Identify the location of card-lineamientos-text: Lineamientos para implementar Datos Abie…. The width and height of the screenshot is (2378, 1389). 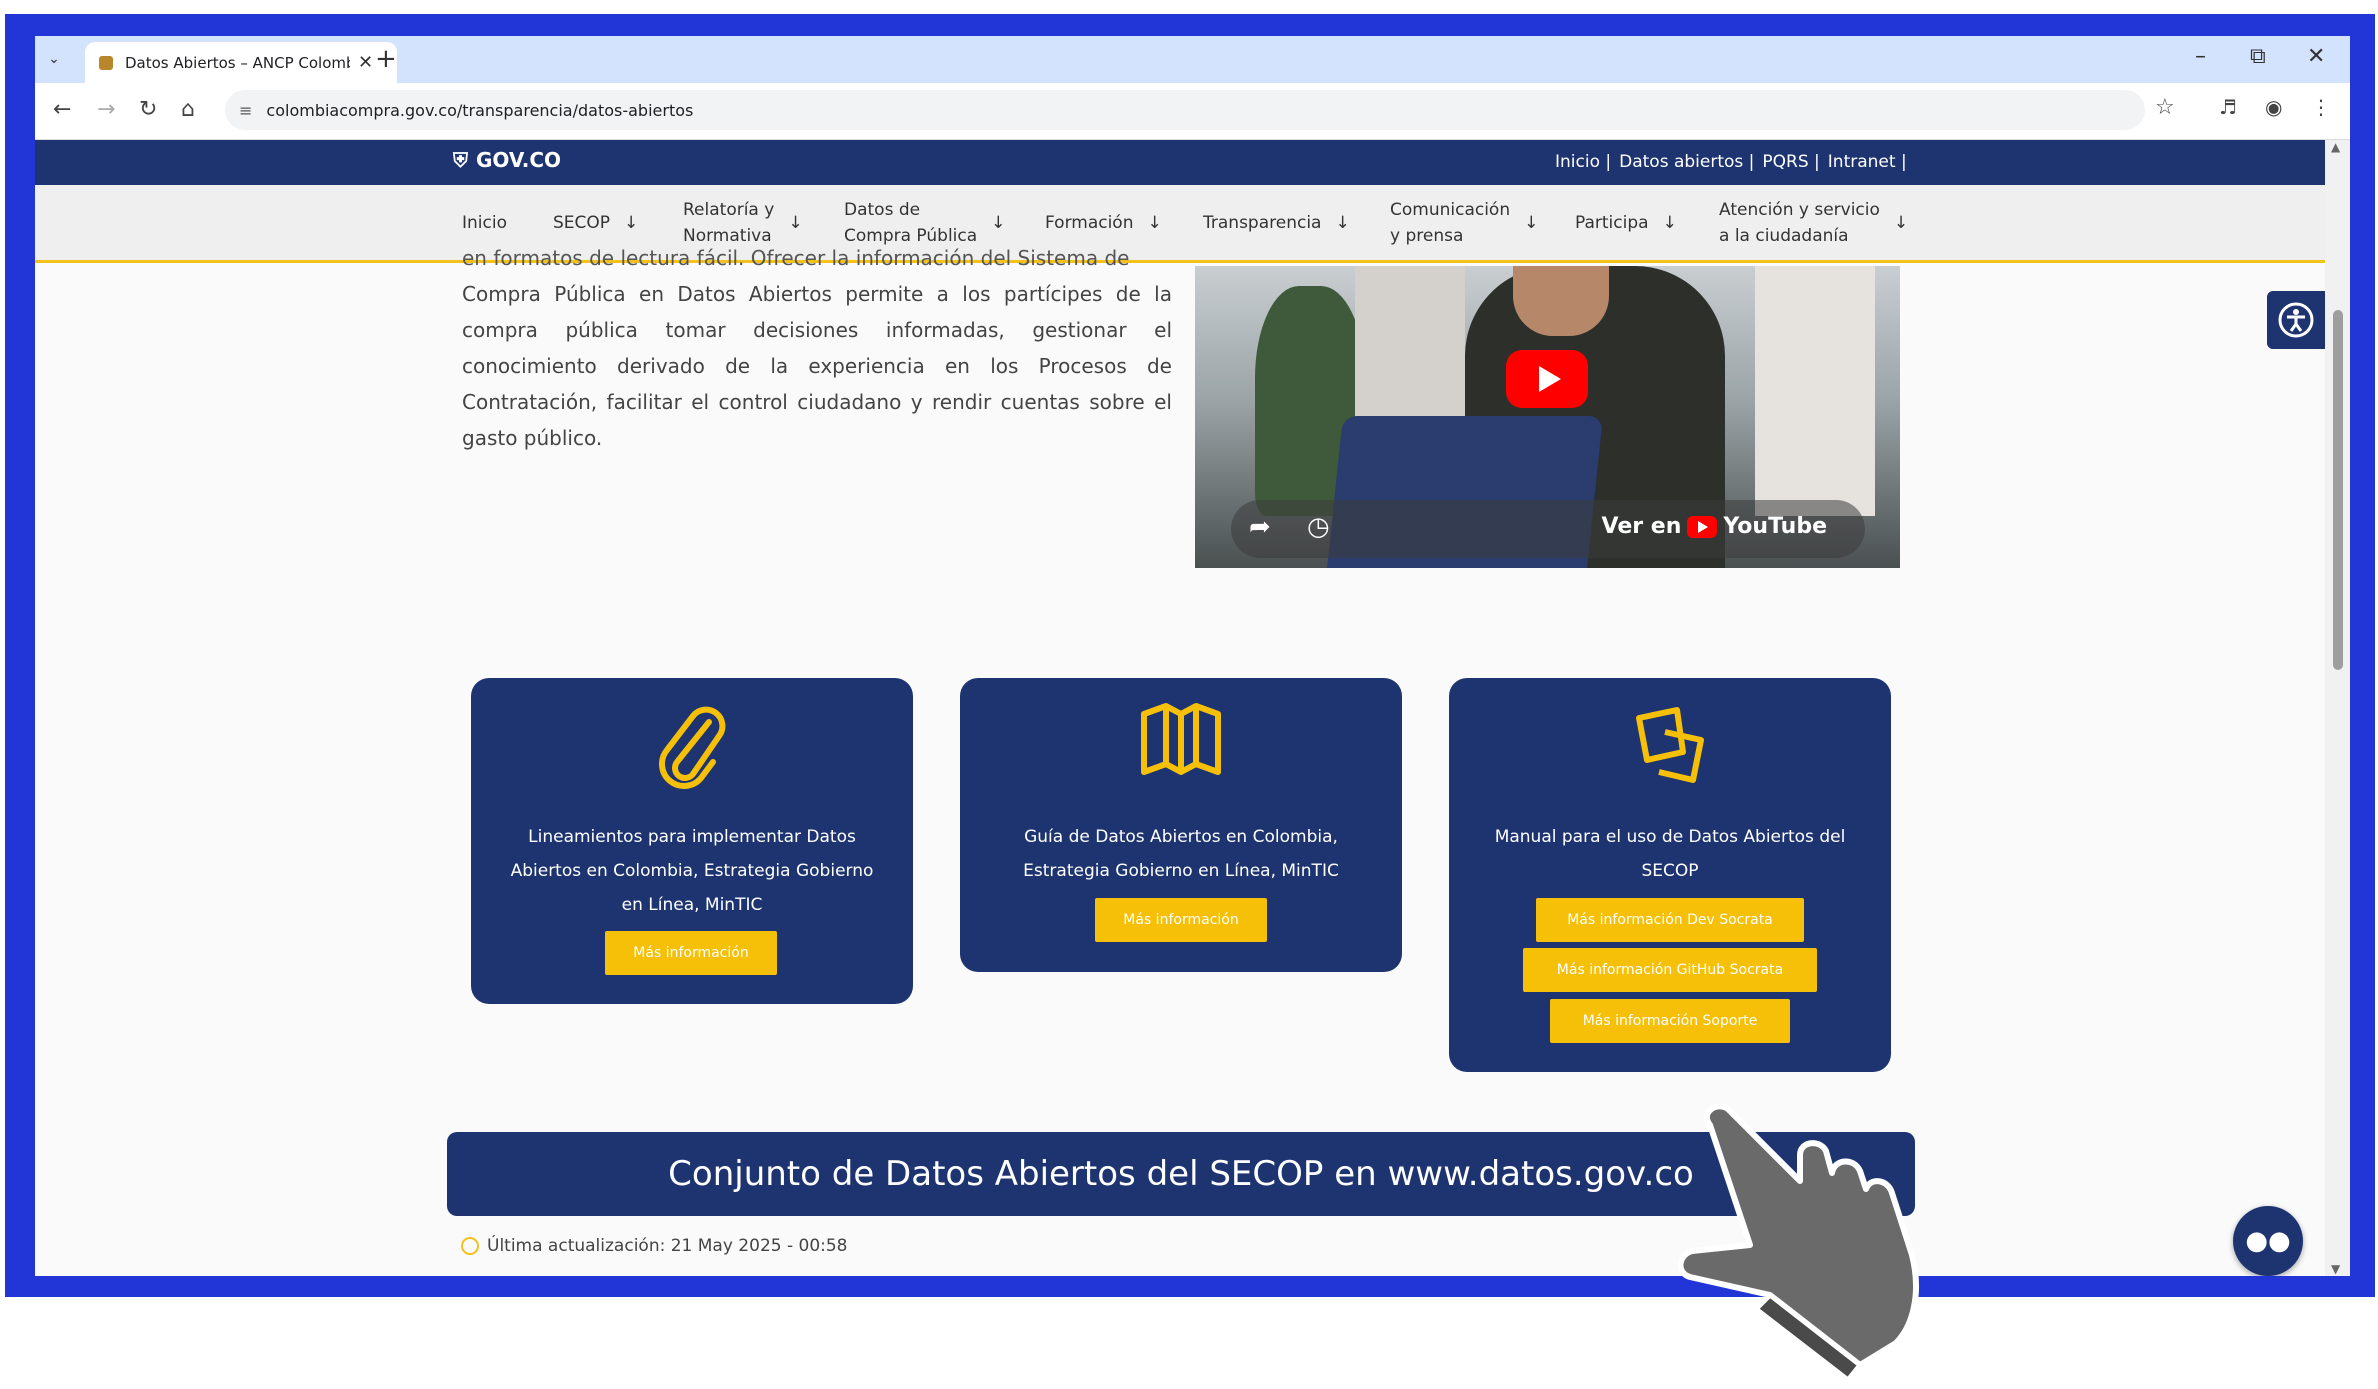
(692, 871).